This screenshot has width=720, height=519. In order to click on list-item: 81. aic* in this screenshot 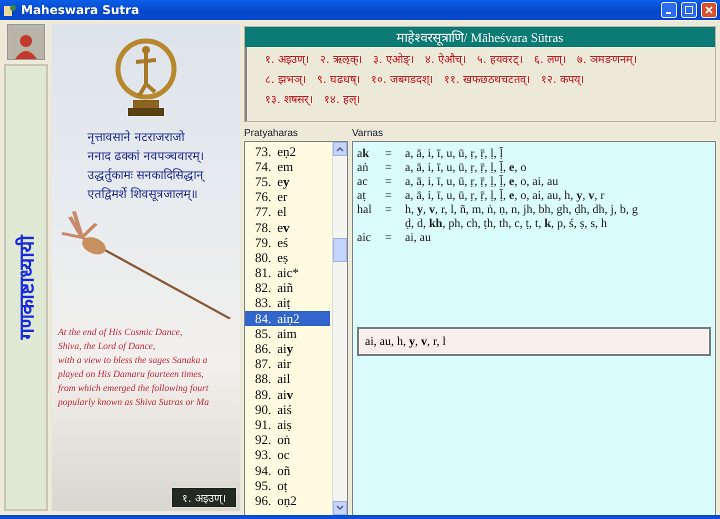, I will do `click(287, 273)`.